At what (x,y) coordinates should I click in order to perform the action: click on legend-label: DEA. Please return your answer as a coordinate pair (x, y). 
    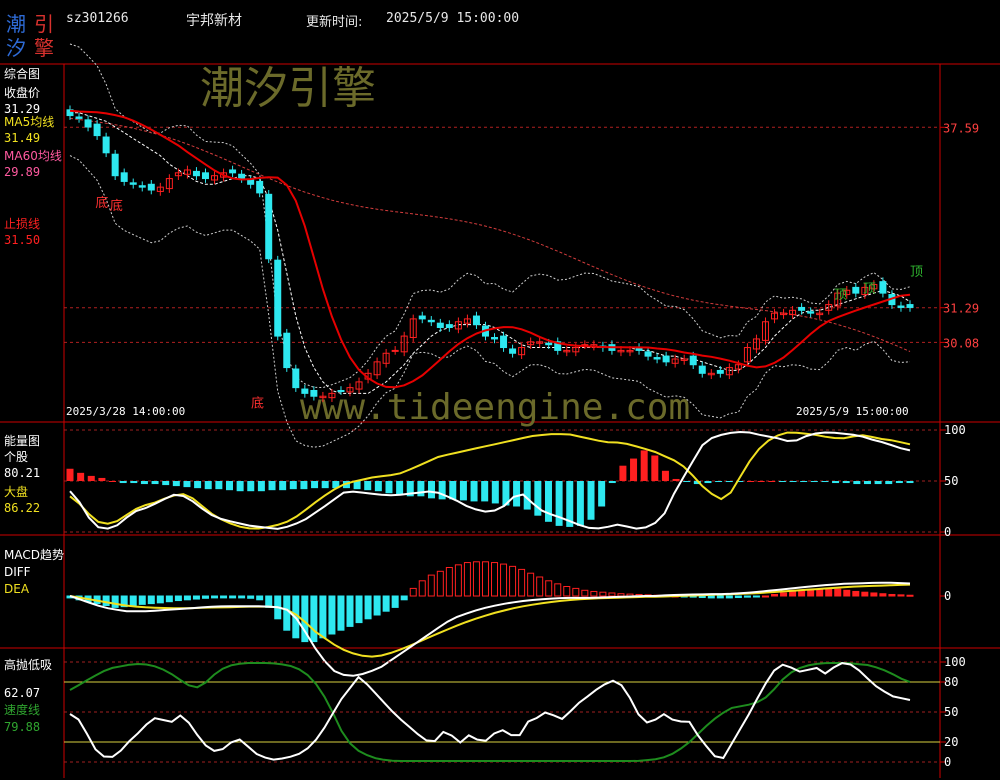
    Looking at the image, I should click on (17, 589).